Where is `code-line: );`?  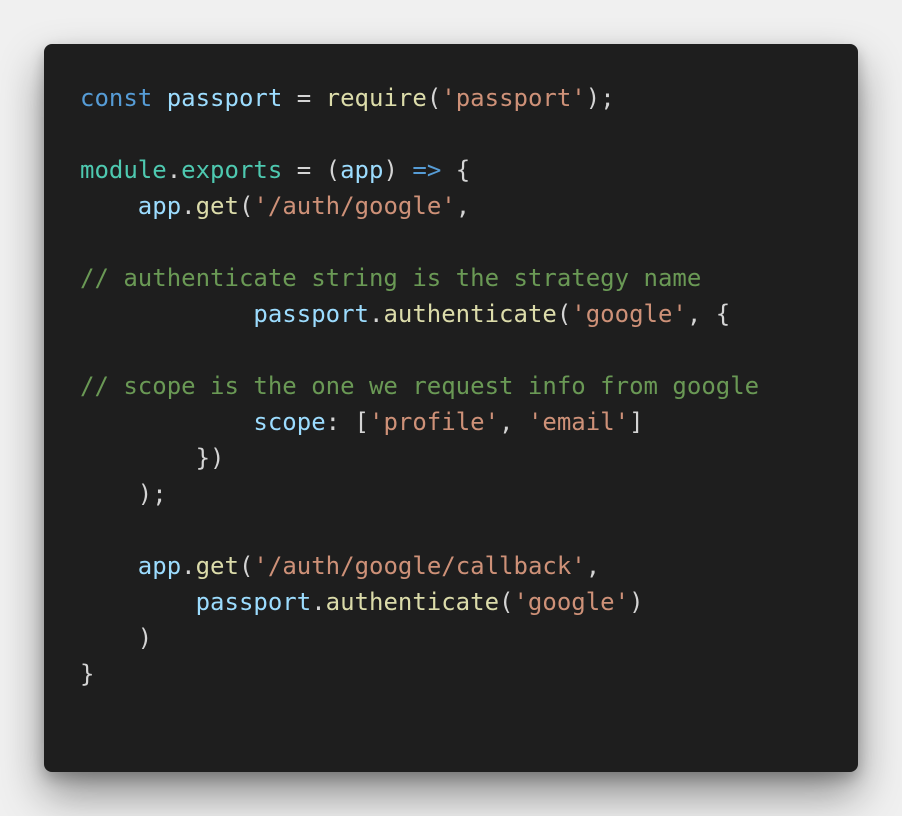 code-line: ); is located at coordinates (419, 494).